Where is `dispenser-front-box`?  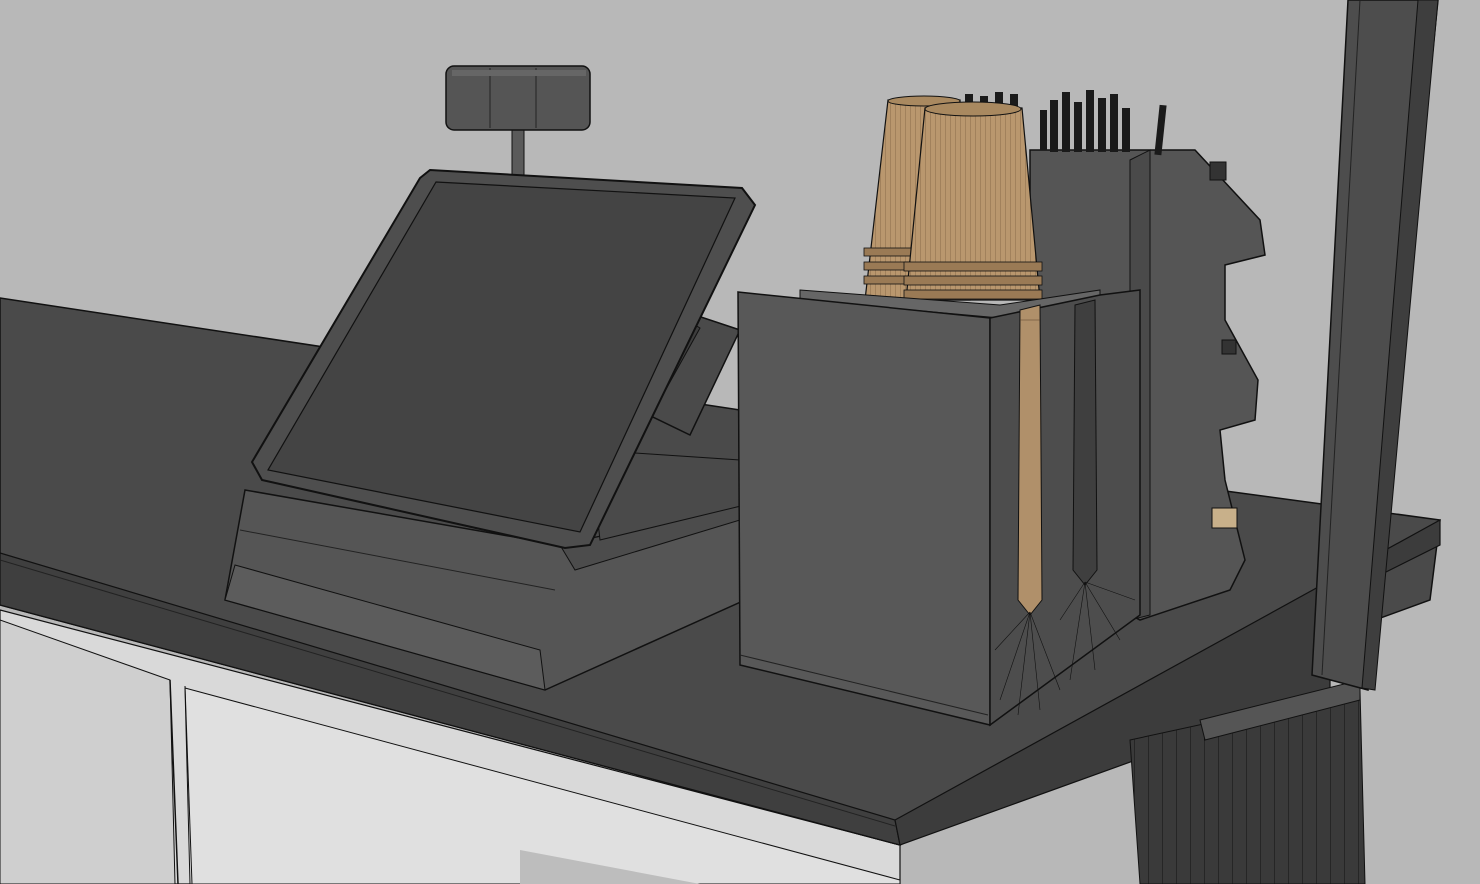
dispenser-front-box is located at coordinates (939, 508).